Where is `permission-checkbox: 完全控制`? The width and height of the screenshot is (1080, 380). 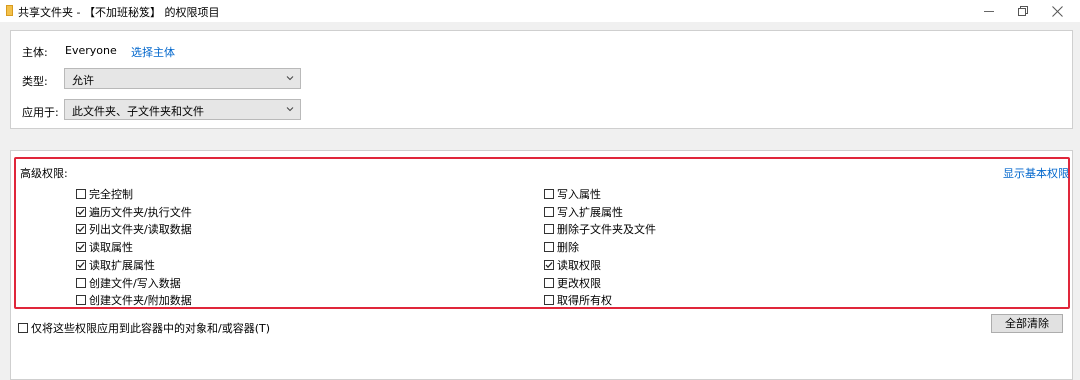 permission-checkbox: 完全控制 is located at coordinates (104, 194).